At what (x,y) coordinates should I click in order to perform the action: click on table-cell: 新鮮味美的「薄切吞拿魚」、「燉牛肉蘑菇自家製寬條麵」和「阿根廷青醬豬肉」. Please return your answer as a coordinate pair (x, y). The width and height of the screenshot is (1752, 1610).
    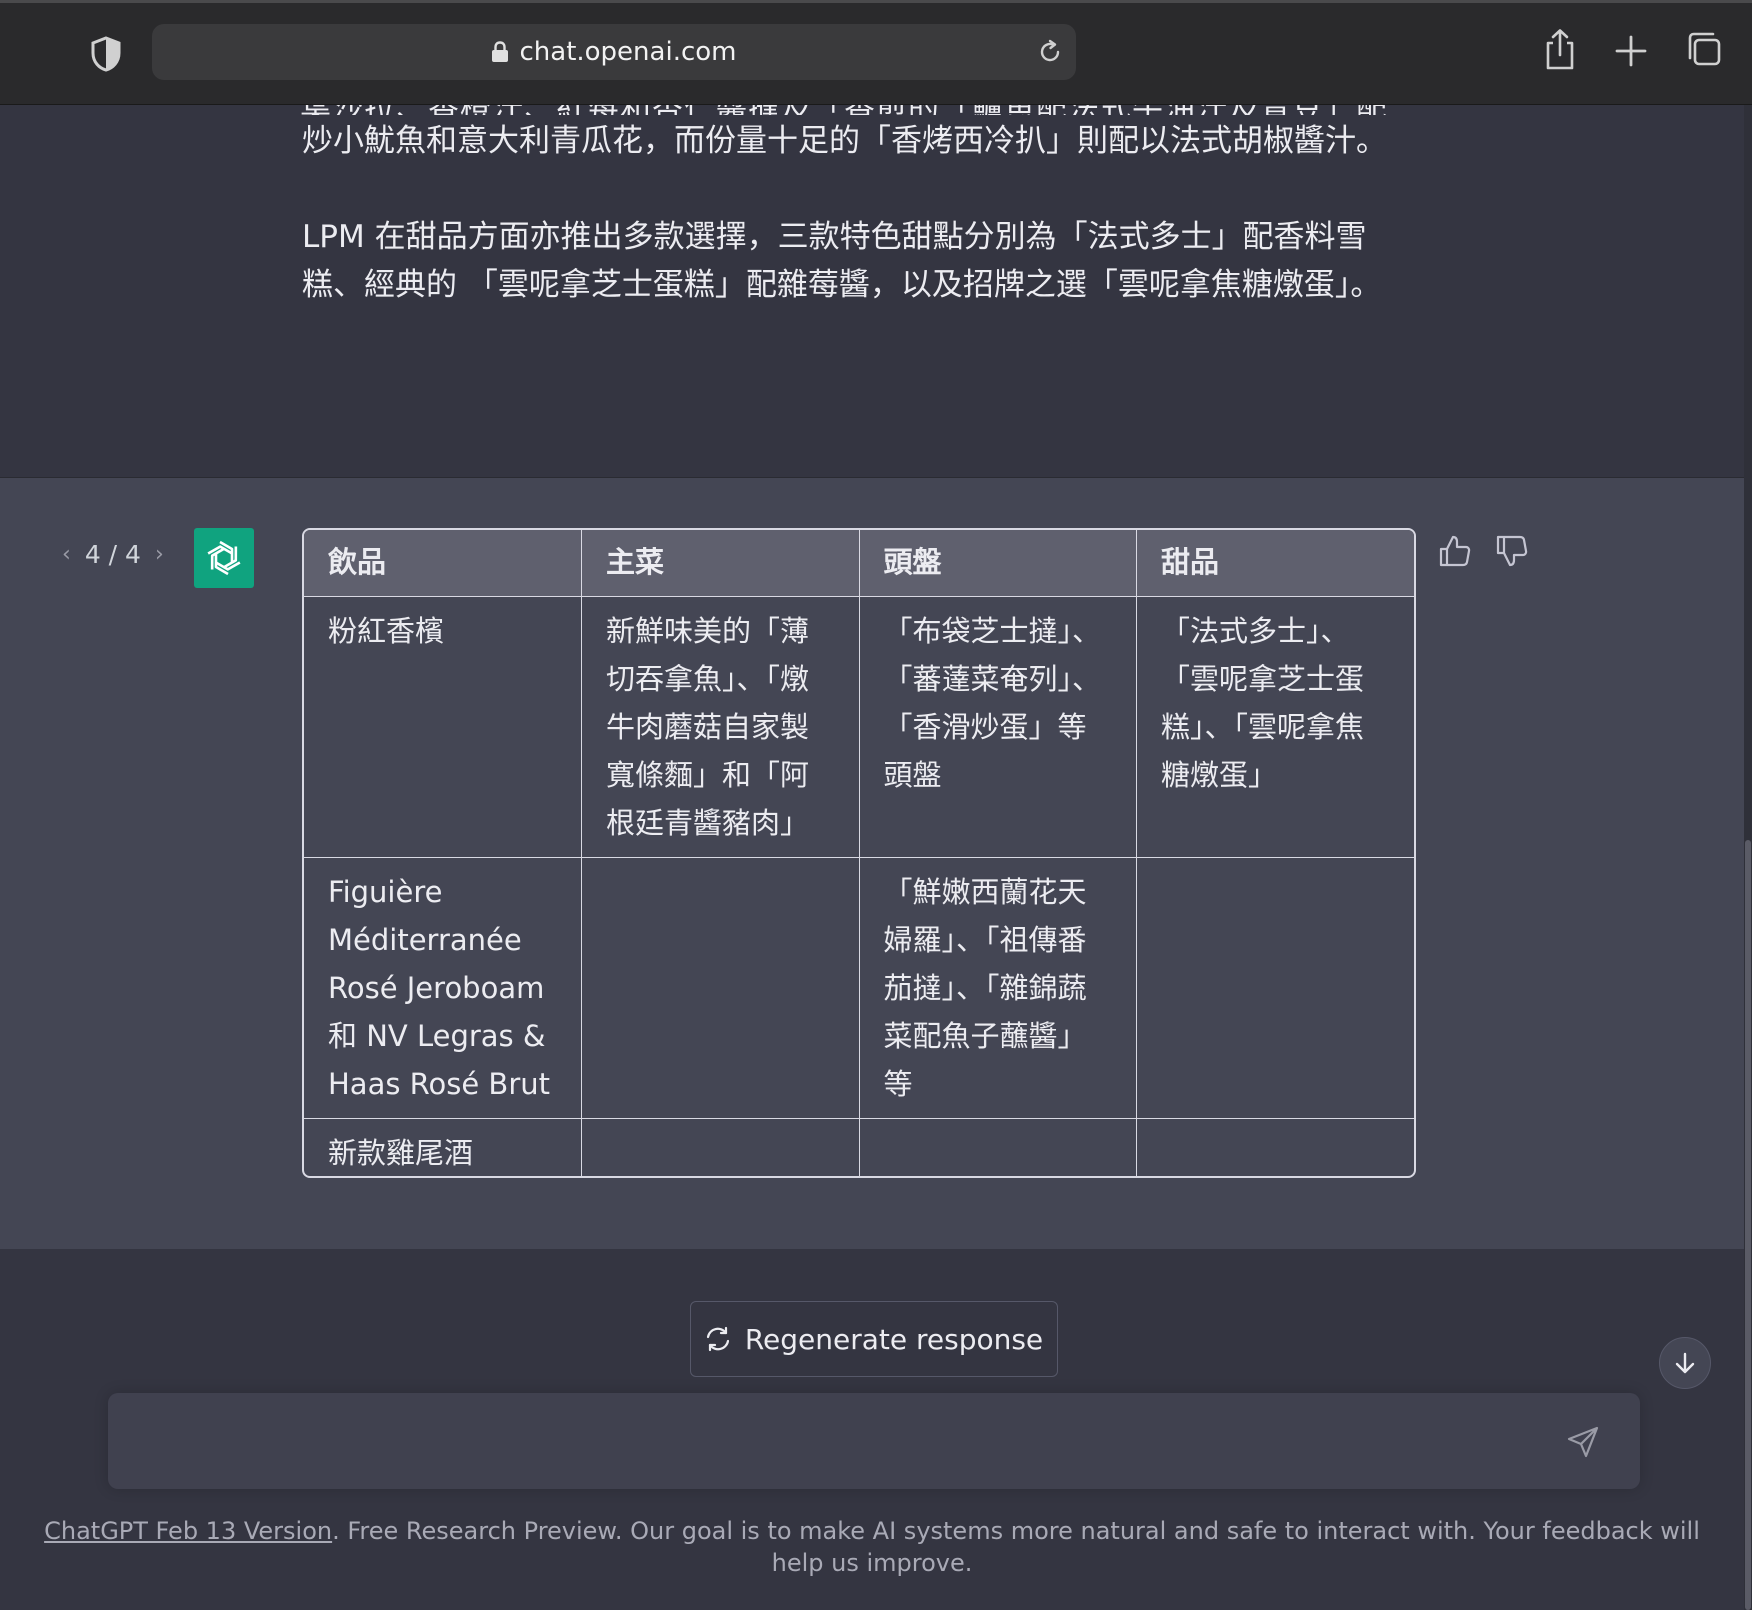
    Looking at the image, I should click on (720, 727).